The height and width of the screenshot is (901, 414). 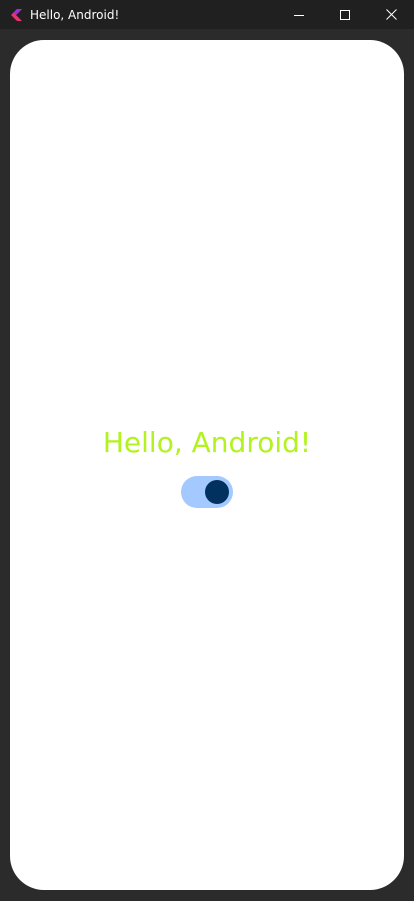 I want to click on minimize-button, so click(x=299, y=14).